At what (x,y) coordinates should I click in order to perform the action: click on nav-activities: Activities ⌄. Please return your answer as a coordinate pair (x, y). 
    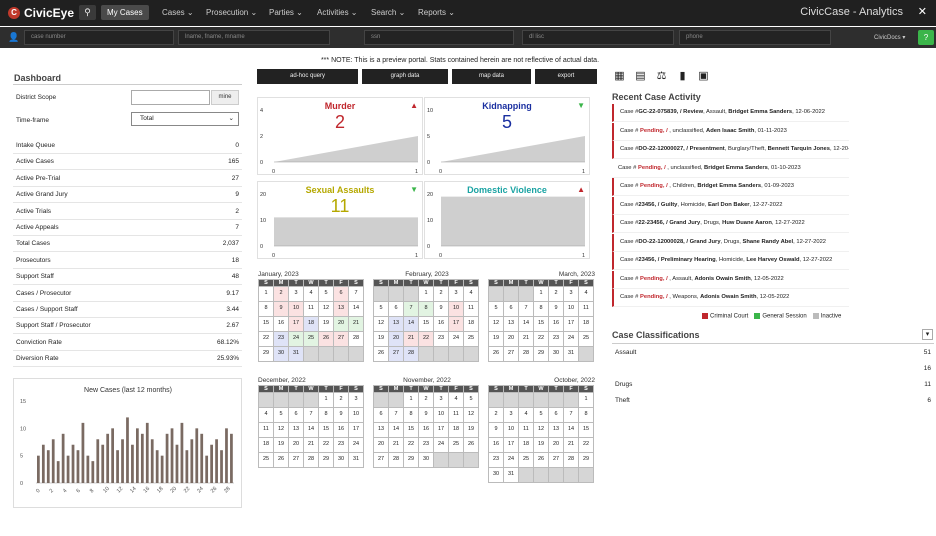
    Looking at the image, I should click on (337, 12).